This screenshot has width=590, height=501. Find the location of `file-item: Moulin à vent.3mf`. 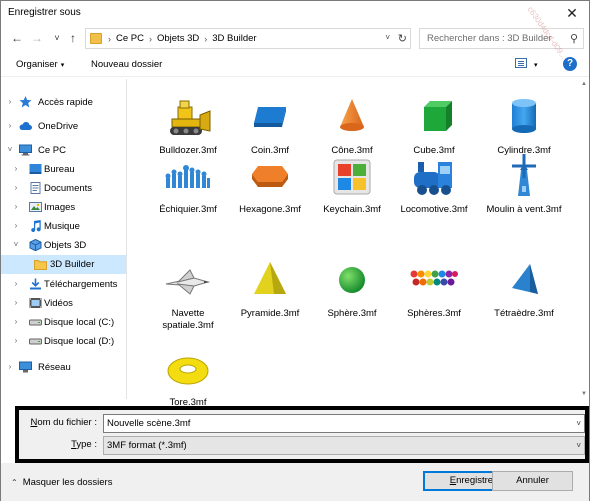

file-item: Moulin à vent.3mf is located at coordinates (524, 200).